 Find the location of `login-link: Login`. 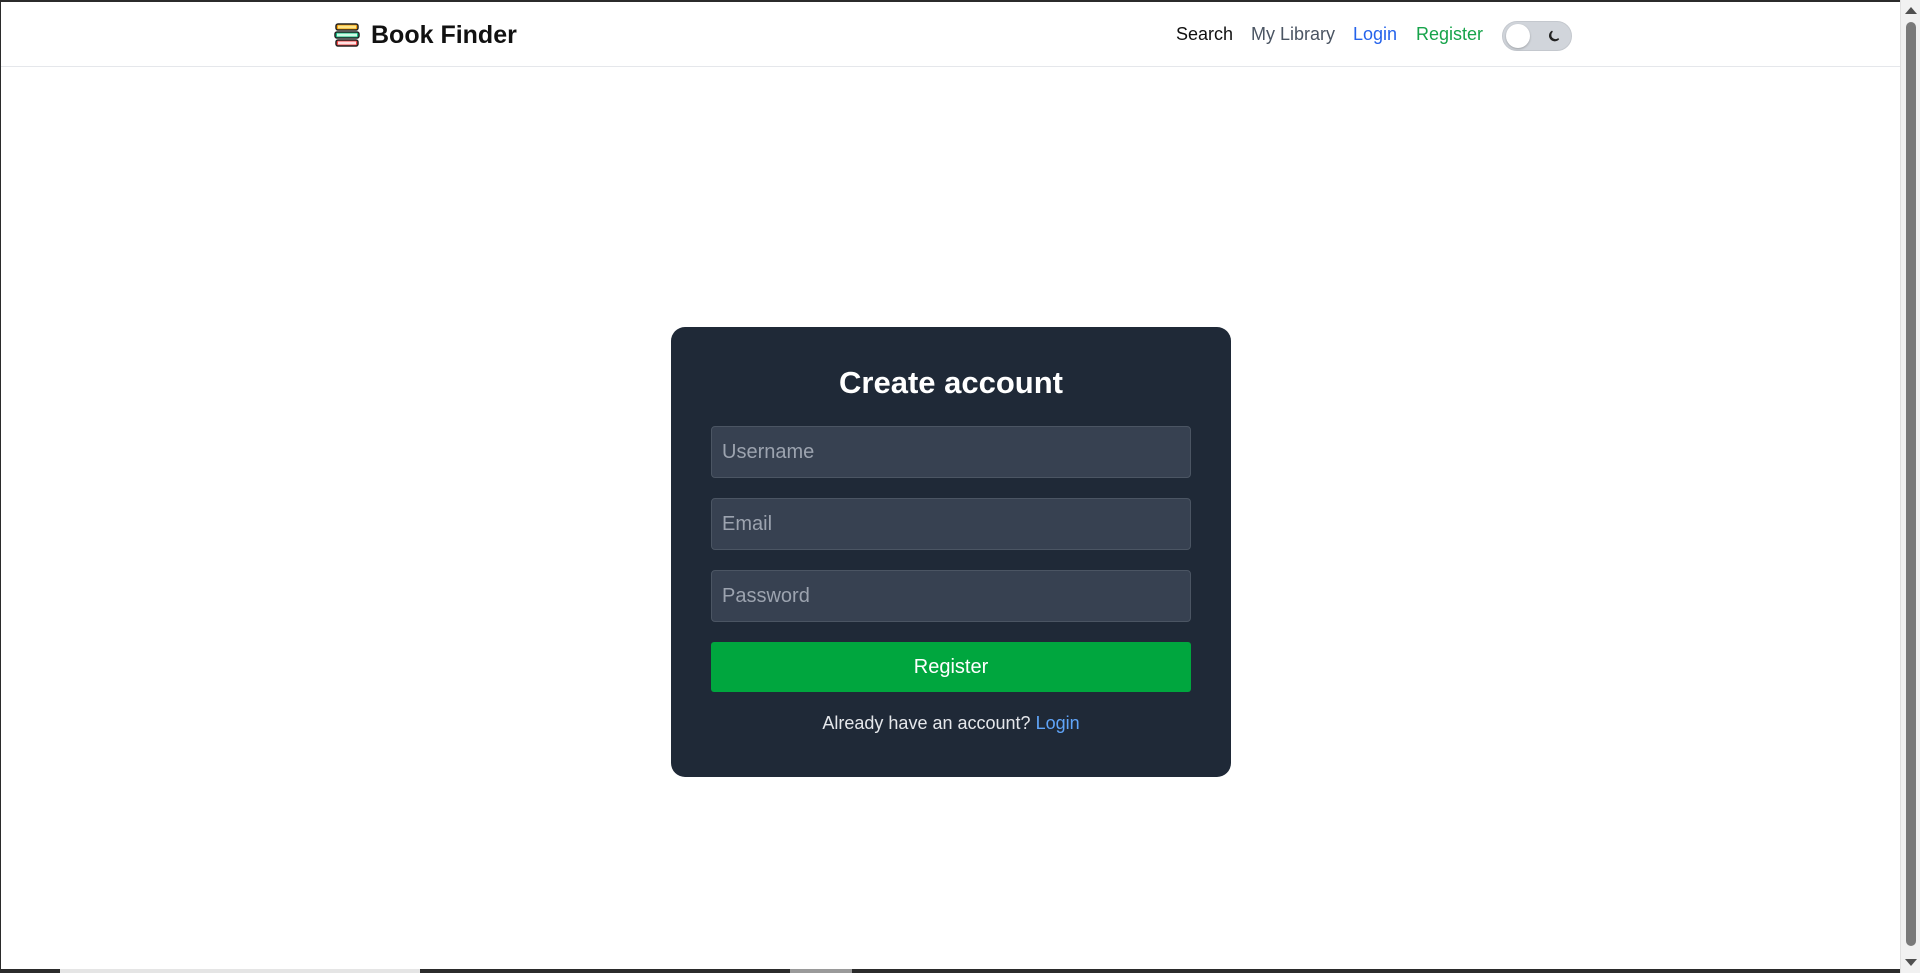

login-link: Login is located at coordinates (1058, 723).